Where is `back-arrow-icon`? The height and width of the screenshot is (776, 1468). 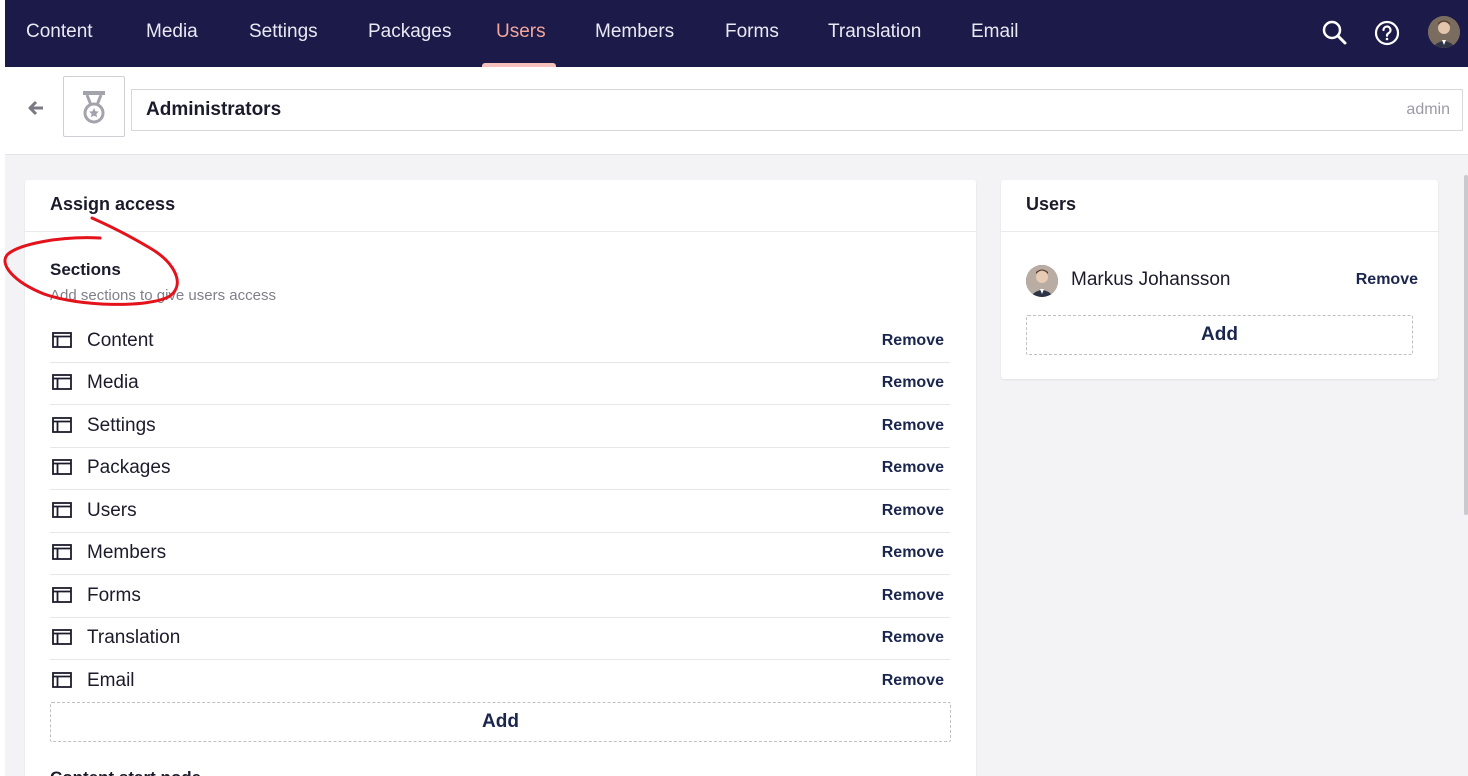
back-arrow-icon is located at coordinates (36, 108).